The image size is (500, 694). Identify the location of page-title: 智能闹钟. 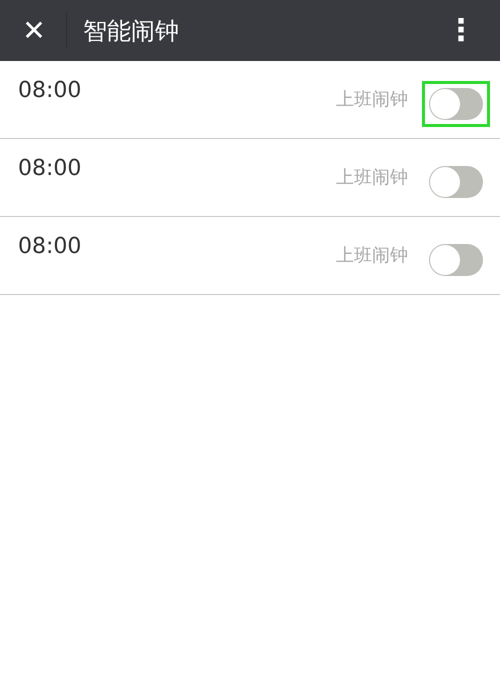
(131, 31).